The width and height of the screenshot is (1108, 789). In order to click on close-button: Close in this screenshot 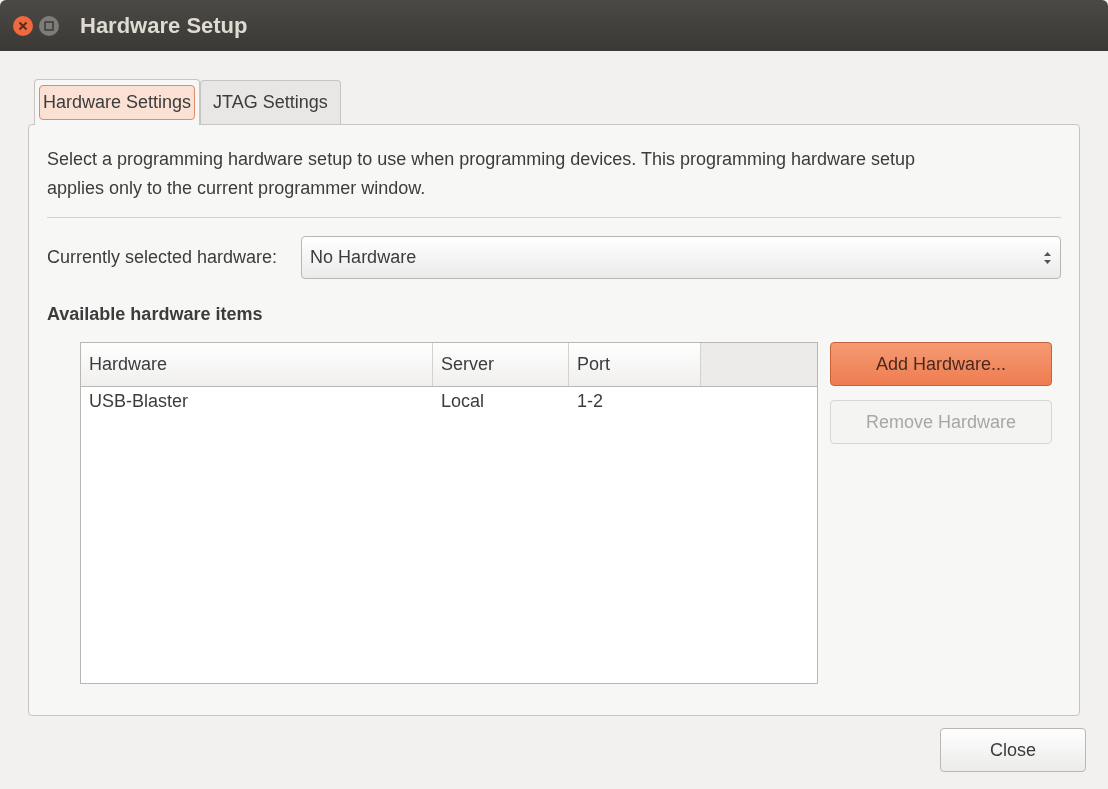, I will do `click(1013, 750)`.